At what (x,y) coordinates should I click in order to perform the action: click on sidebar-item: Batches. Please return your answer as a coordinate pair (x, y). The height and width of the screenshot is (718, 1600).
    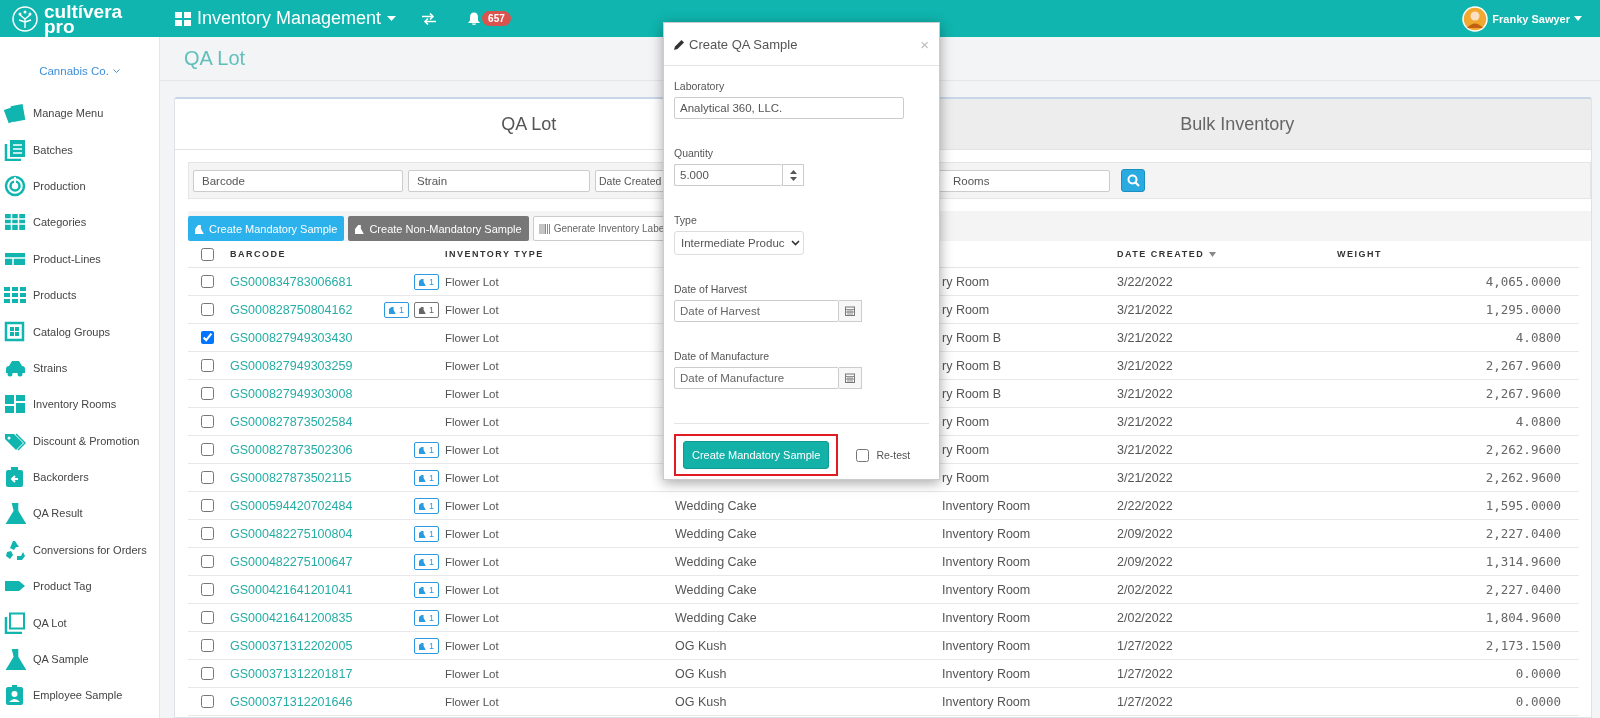
    Looking at the image, I should click on (79, 149).